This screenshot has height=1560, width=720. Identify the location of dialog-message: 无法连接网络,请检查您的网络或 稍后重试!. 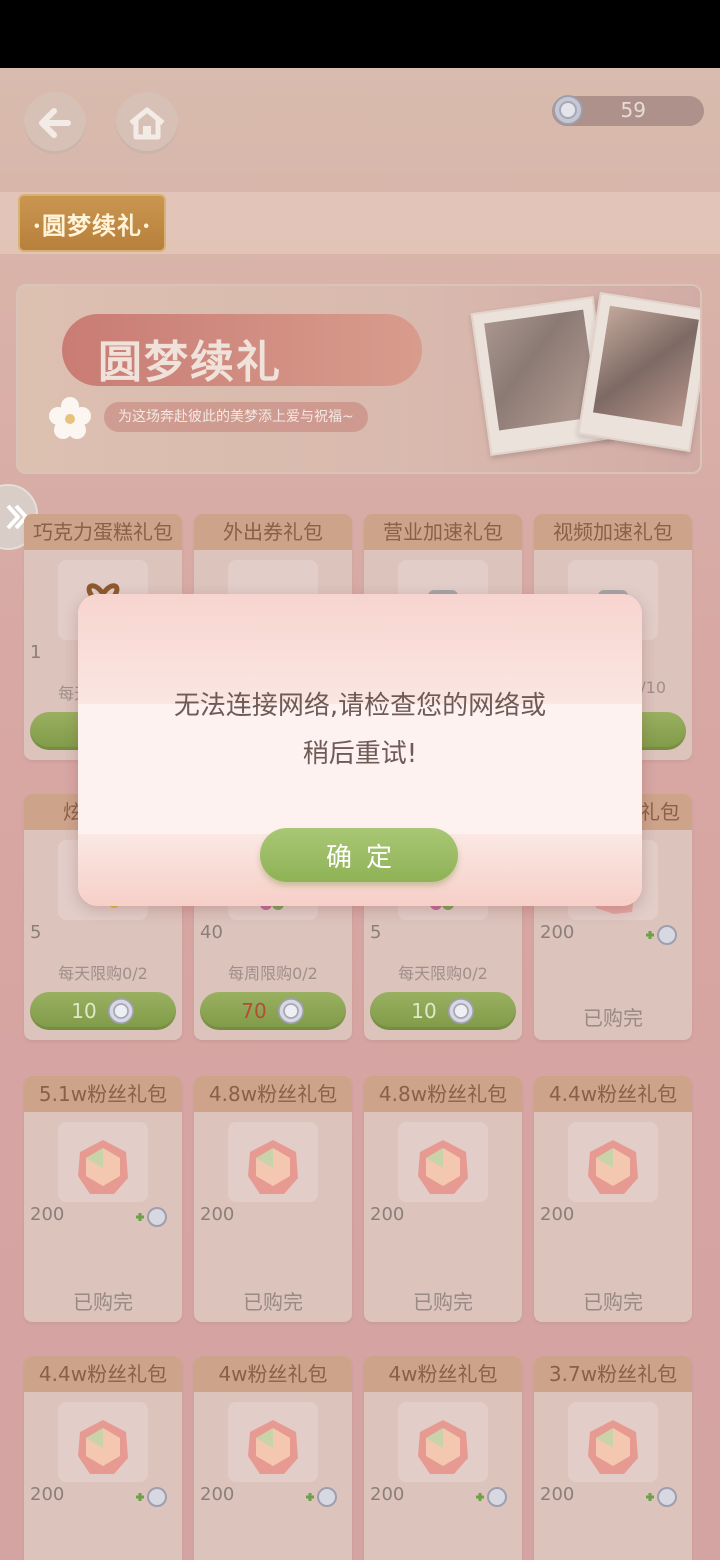
(360, 730).